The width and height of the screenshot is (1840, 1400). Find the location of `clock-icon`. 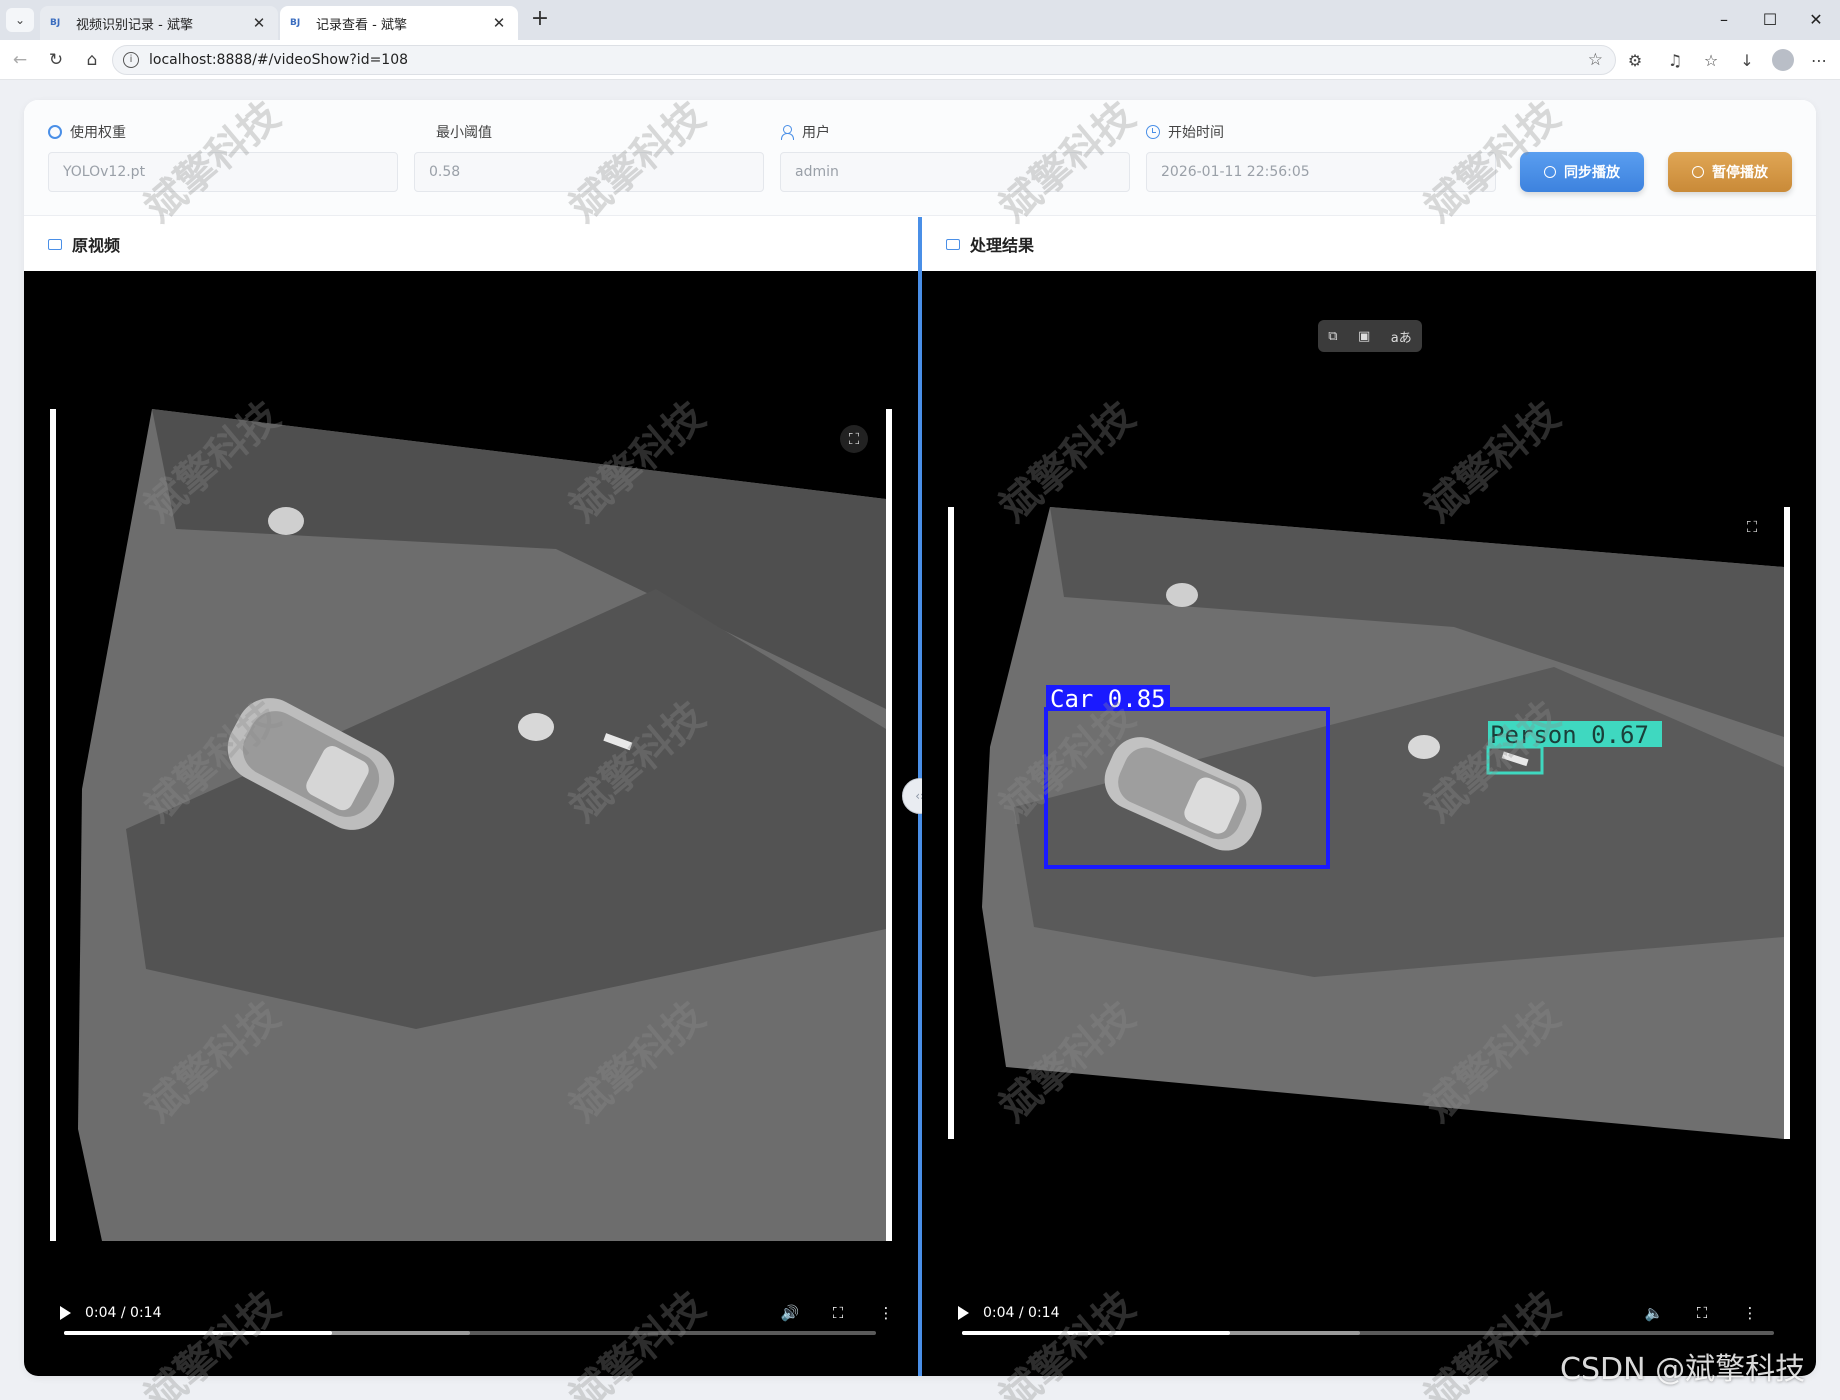

clock-icon is located at coordinates (1153, 132).